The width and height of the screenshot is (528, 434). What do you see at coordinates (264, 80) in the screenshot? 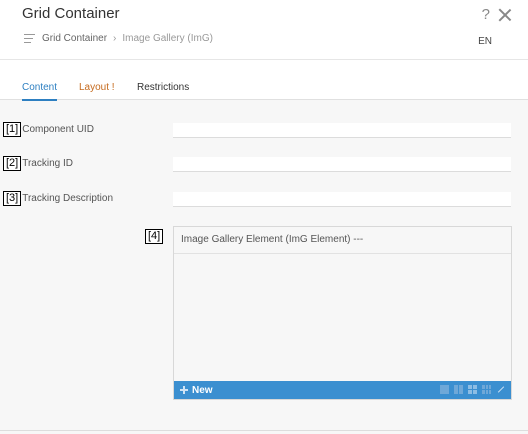
I see `tab-bar: Content Layout ! Restrictions` at bounding box center [264, 80].